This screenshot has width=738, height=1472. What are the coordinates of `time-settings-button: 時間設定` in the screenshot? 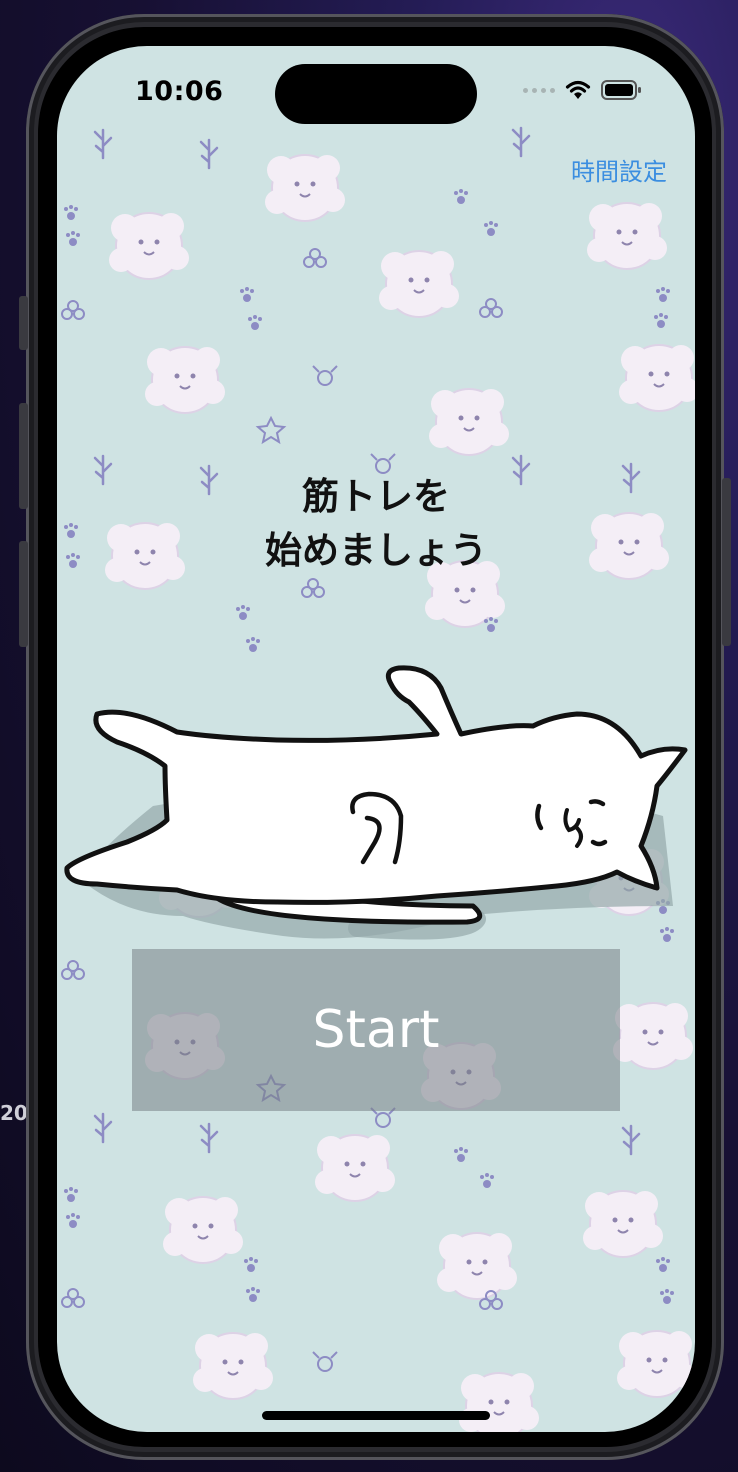 It's located at (619, 169).